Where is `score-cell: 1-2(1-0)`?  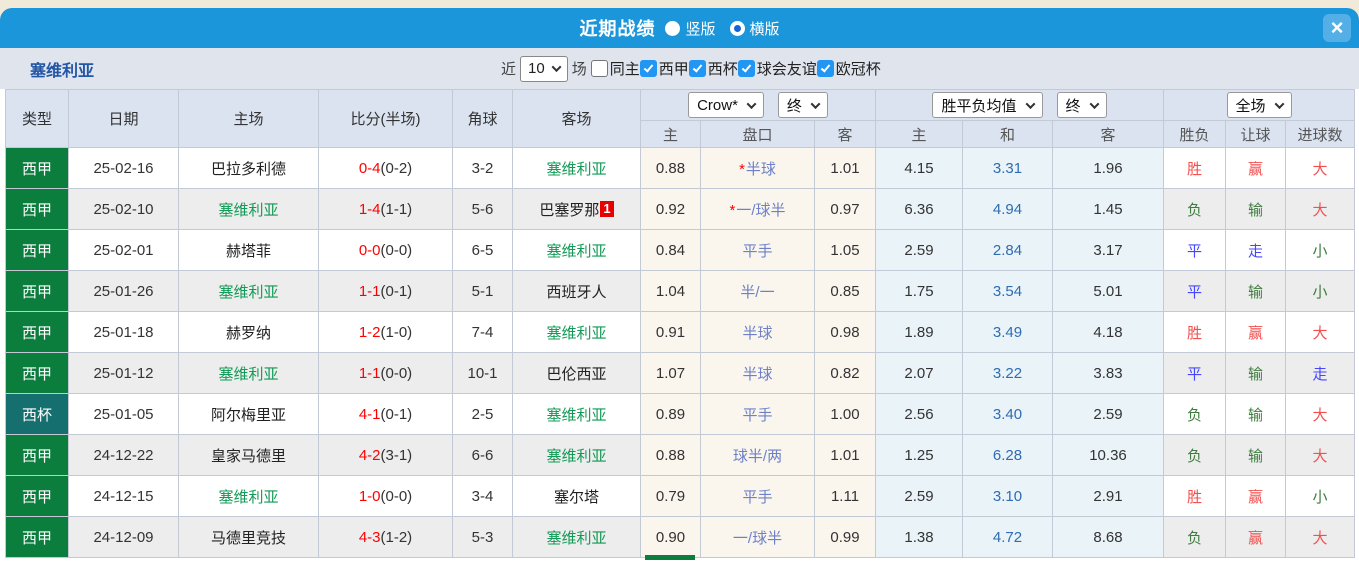
score-cell: 1-2(1-0) is located at coordinates (385, 332).